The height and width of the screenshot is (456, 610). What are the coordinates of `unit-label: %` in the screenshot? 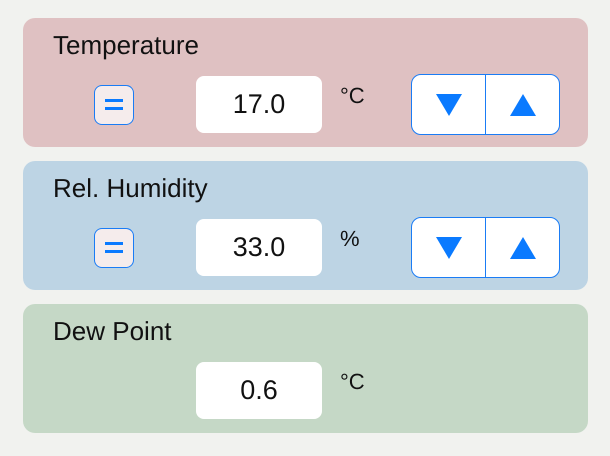 It's located at (350, 239).